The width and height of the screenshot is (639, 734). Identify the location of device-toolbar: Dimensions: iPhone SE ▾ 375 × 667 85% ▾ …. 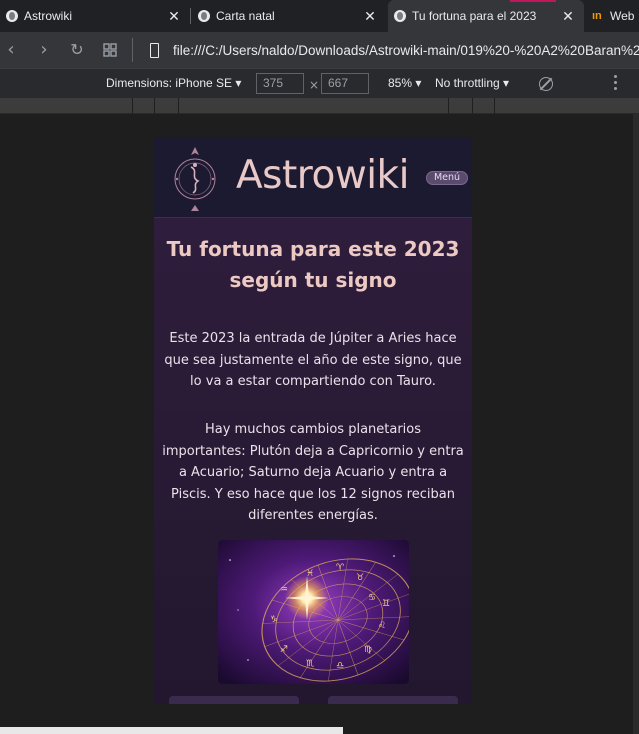
(319, 83).